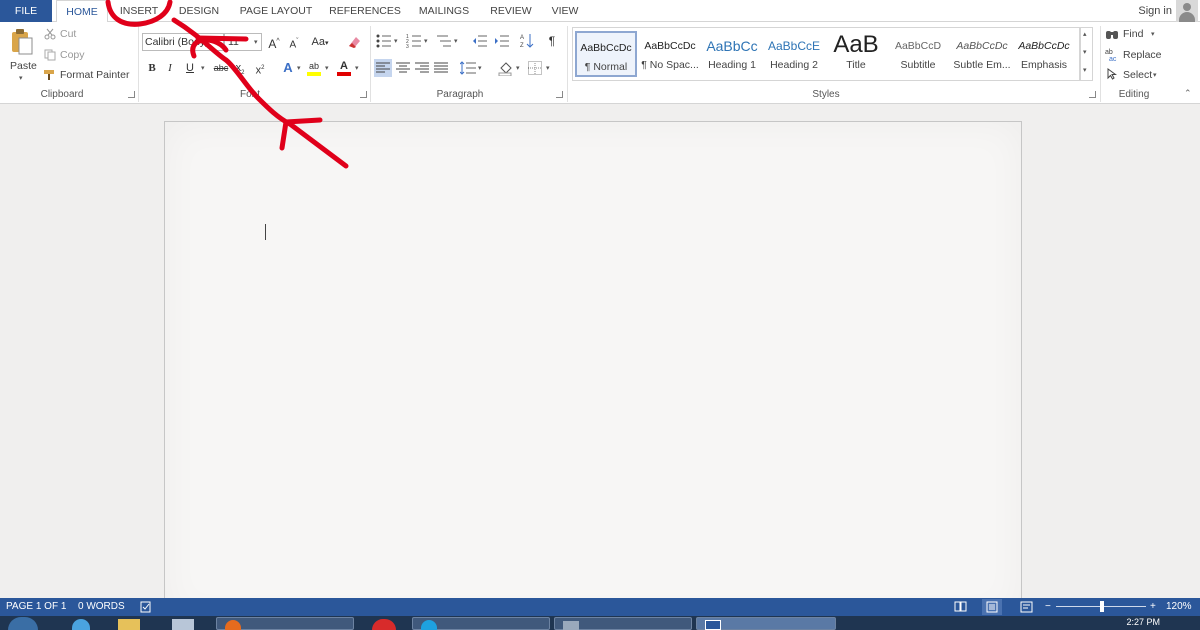  I want to click on font-dialog-launcher-icon, so click(363, 94).